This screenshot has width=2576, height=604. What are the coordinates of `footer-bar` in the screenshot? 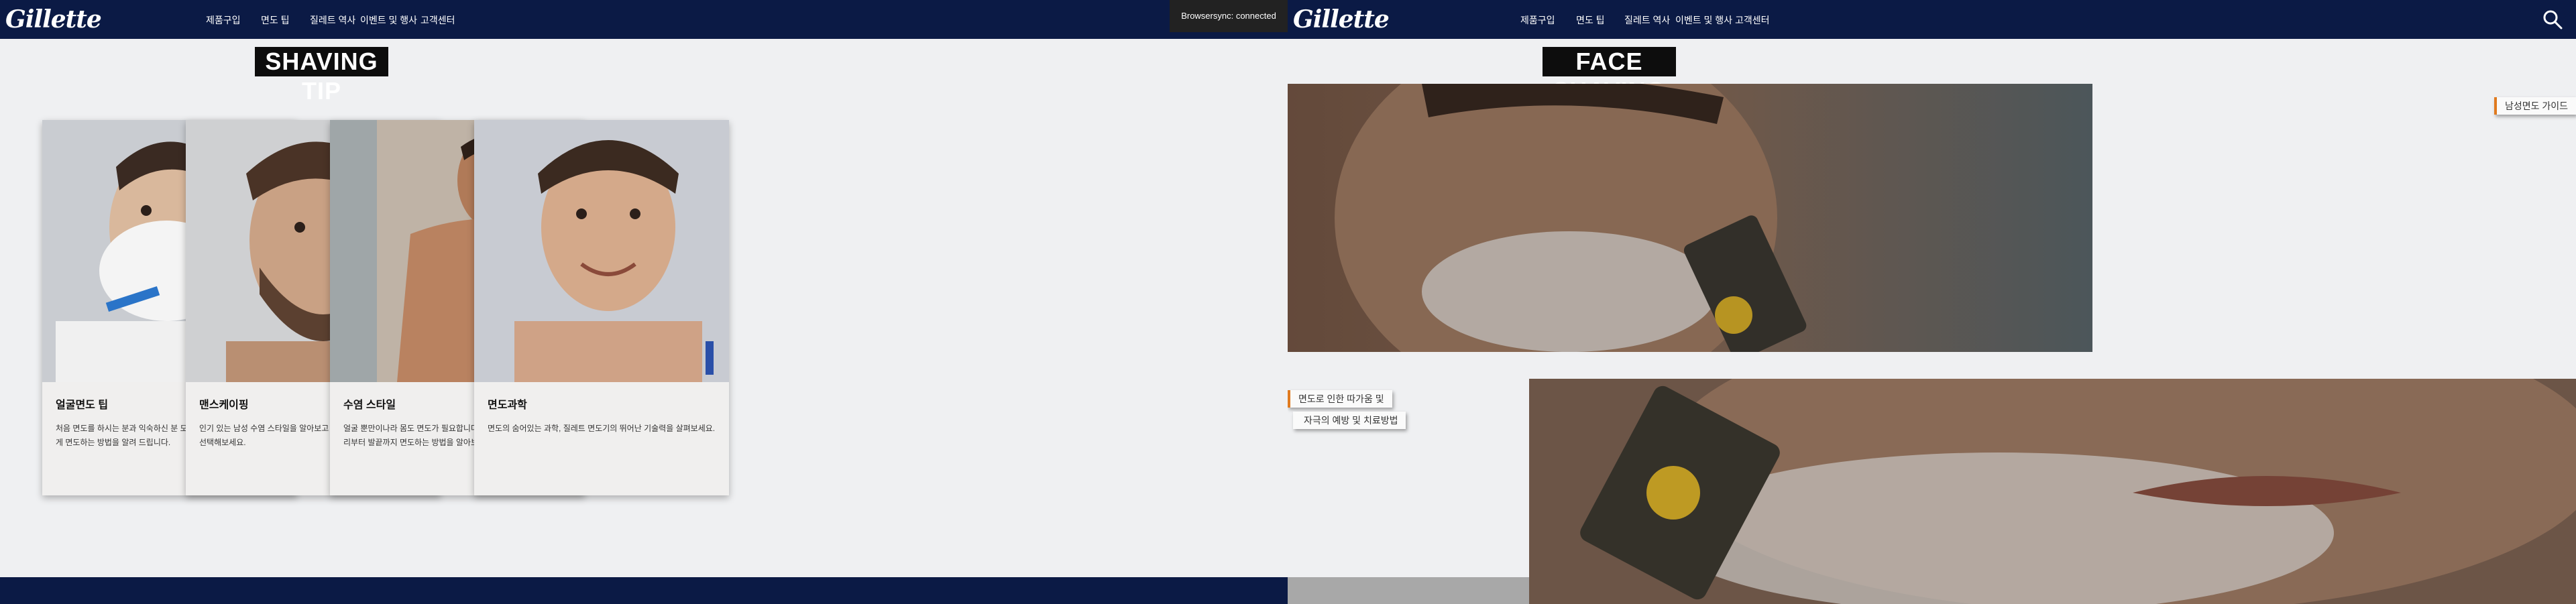 It's located at (644, 590).